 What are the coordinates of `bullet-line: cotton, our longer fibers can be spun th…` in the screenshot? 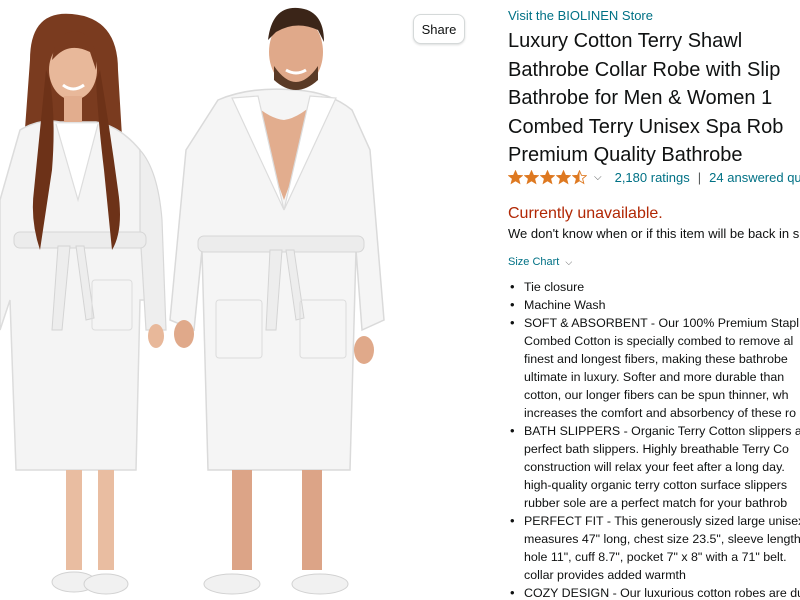 It's located at (656, 395).